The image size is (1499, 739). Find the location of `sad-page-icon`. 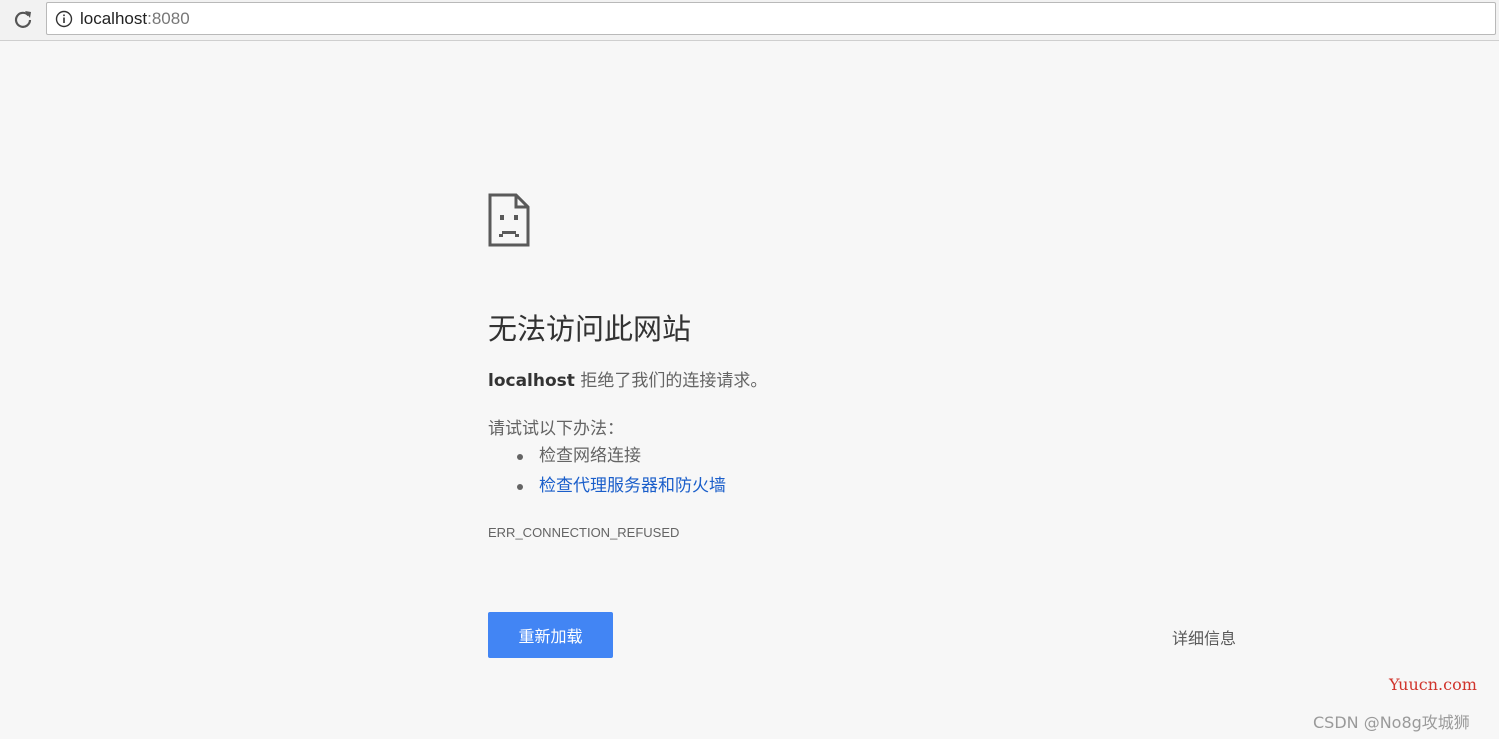

sad-page-icon is located at coordinates (509, 220).